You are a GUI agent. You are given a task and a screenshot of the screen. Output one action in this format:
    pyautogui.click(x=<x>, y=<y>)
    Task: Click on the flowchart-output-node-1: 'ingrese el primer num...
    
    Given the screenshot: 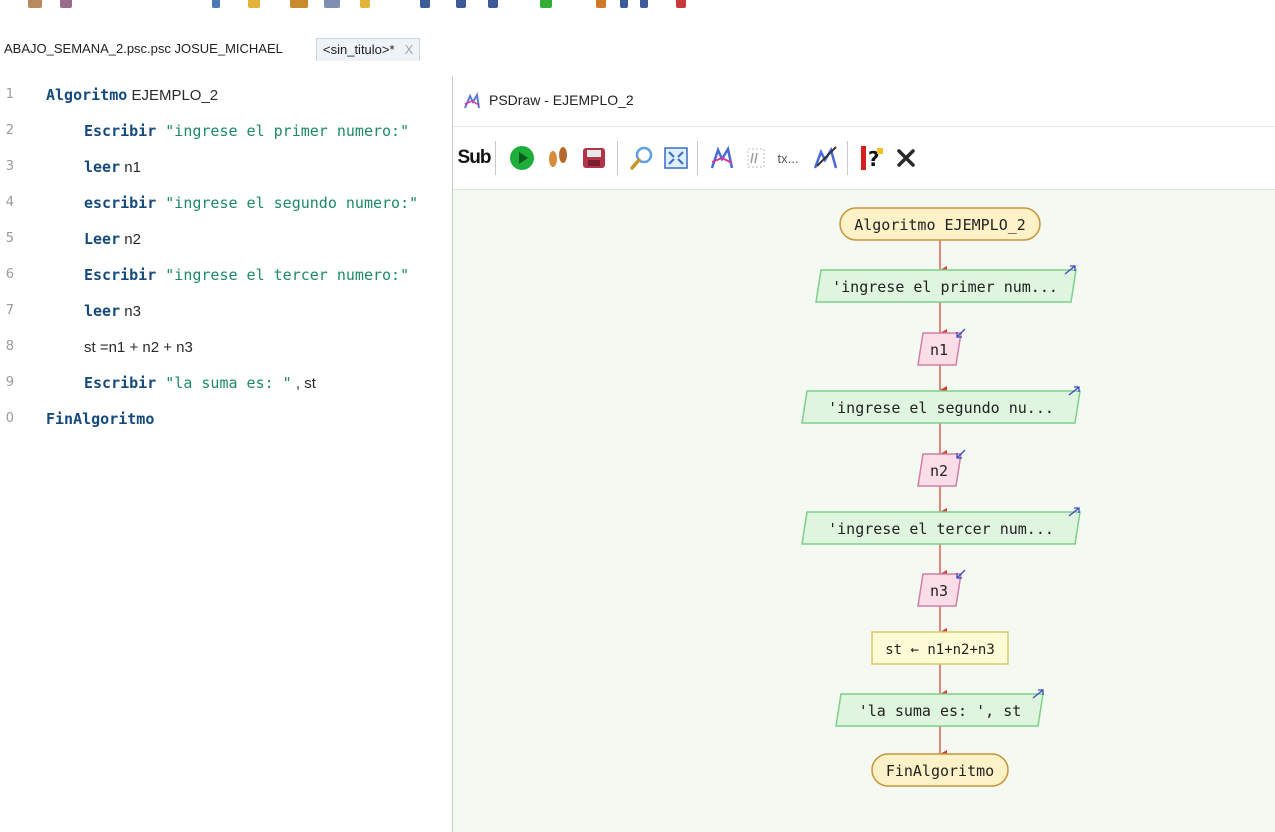 What is the action you would take?
    pyautogui.click(x=946, y=284)
    